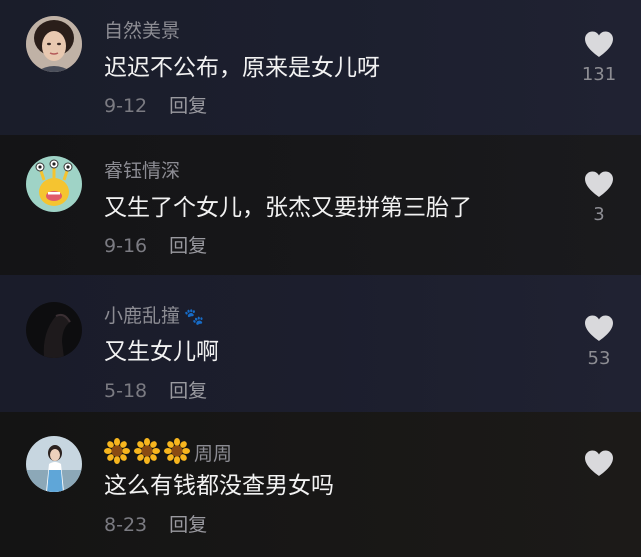 The image size is (641, 557). I want to click on username: 小鹿乱撞 🐾, so click(154, 316).